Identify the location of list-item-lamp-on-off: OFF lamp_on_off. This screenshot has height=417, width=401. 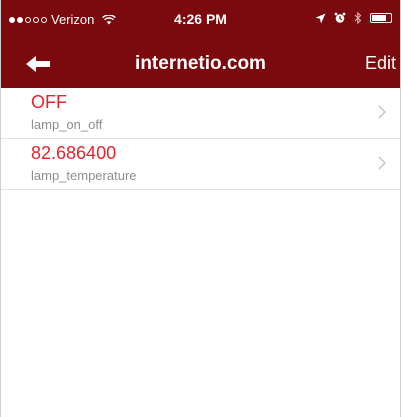
(200, 113).